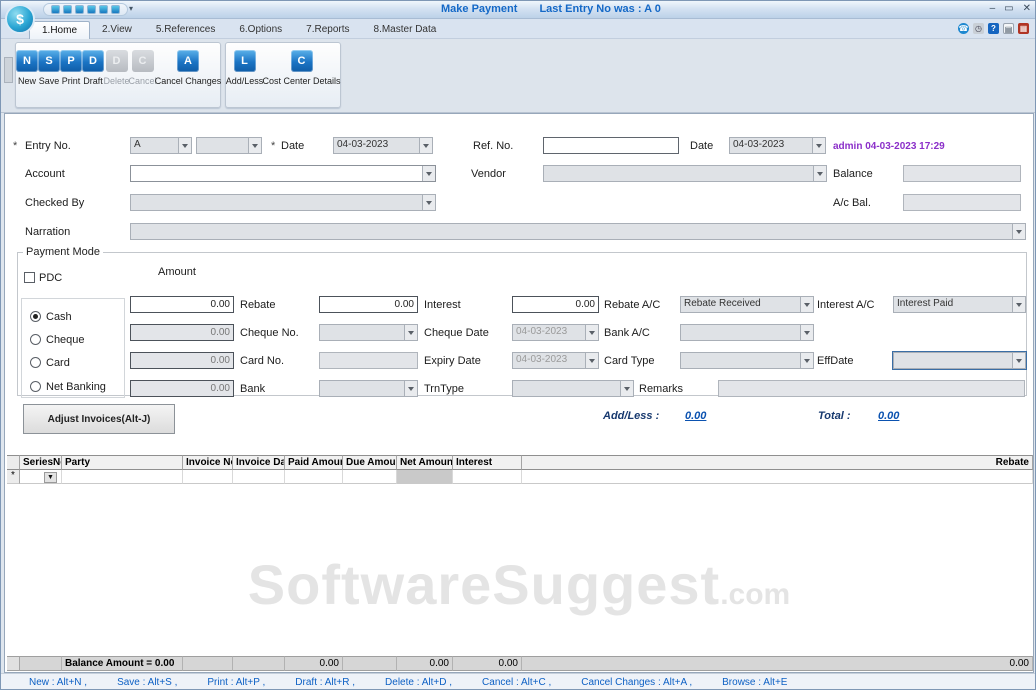 The height and width of the screenshot is (690, 1036). I want to click on invoice-no-cell, so click(208, 477).